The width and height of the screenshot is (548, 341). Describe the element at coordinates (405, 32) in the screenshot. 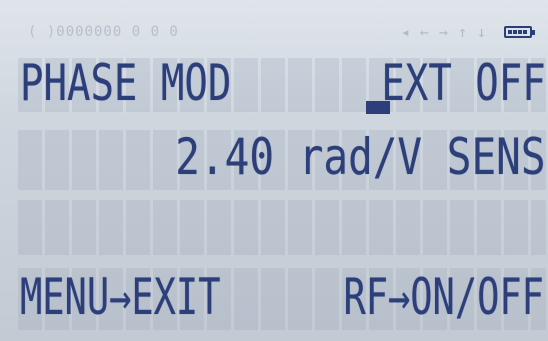

I see `left-triangle-icon: ◂` at that location.